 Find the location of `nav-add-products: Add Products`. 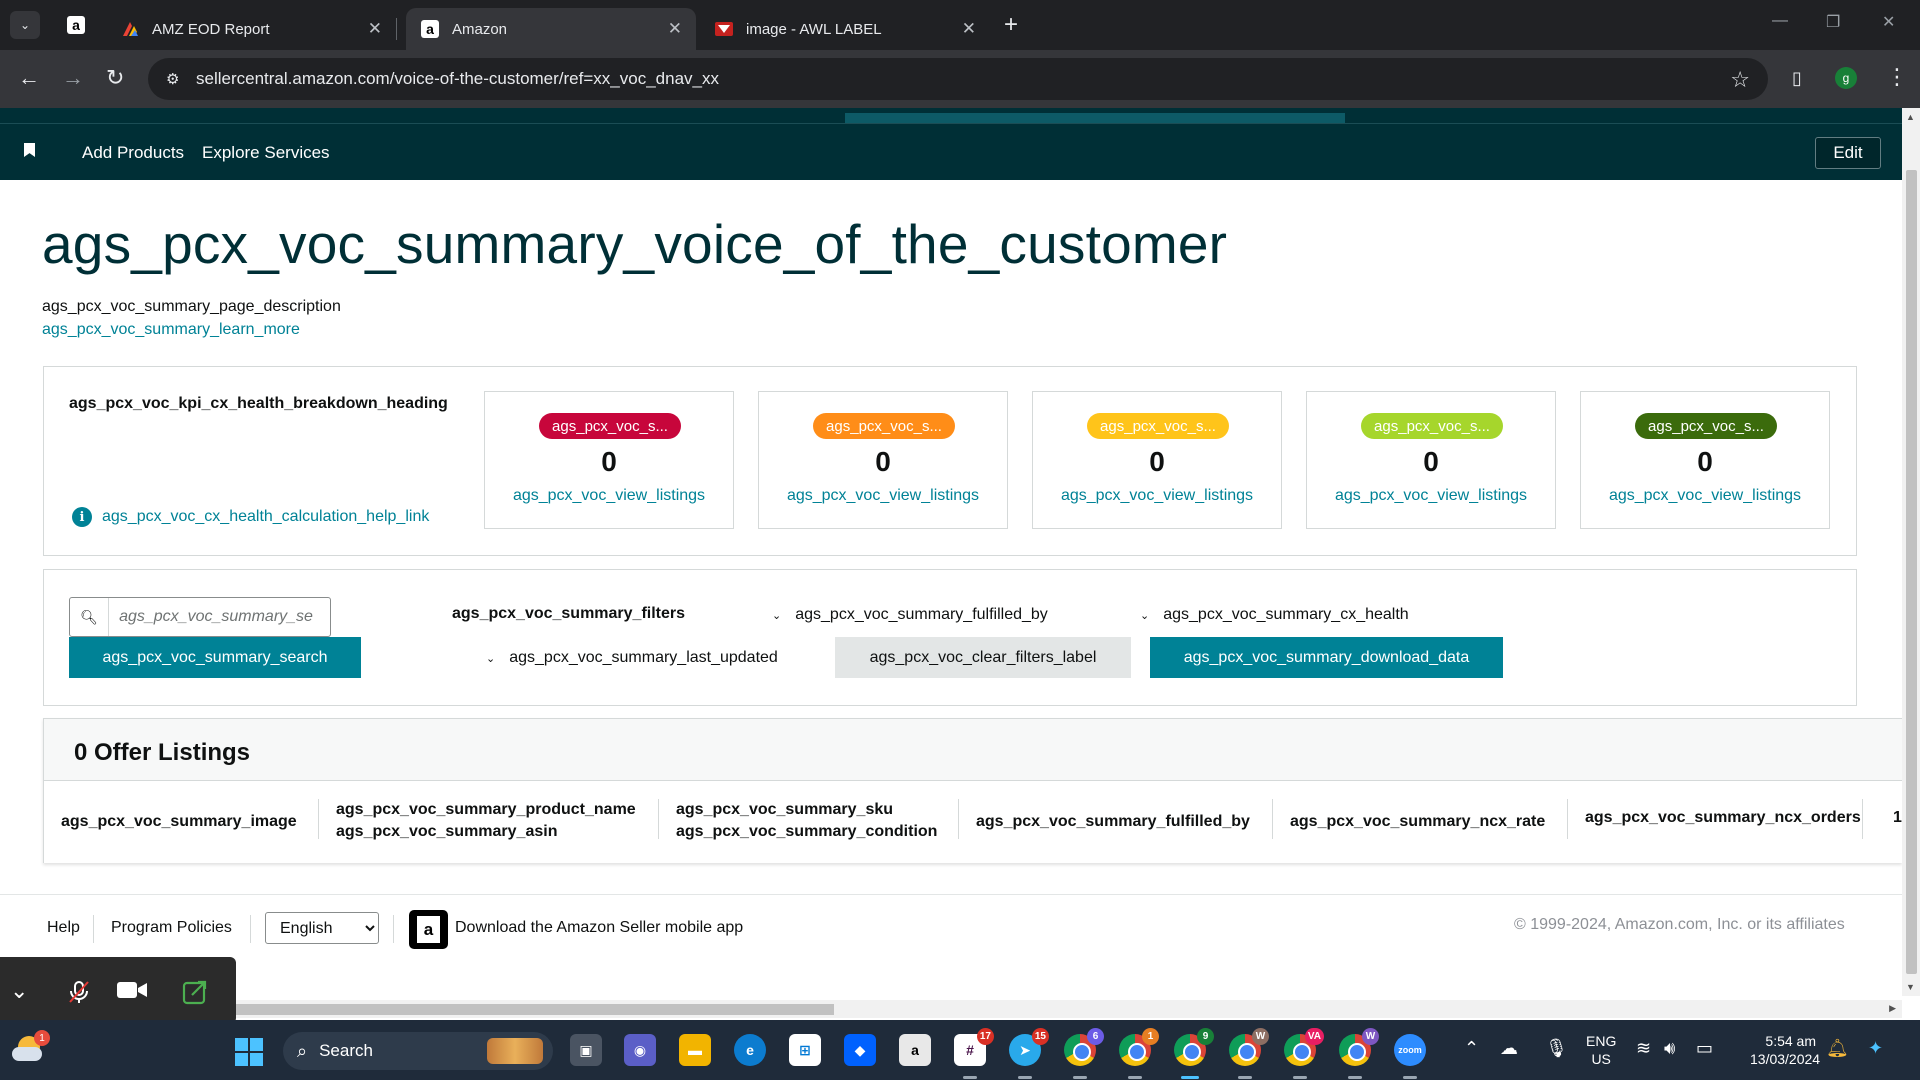

nav-add-products: Add Products is located at coordinates (133, 153).